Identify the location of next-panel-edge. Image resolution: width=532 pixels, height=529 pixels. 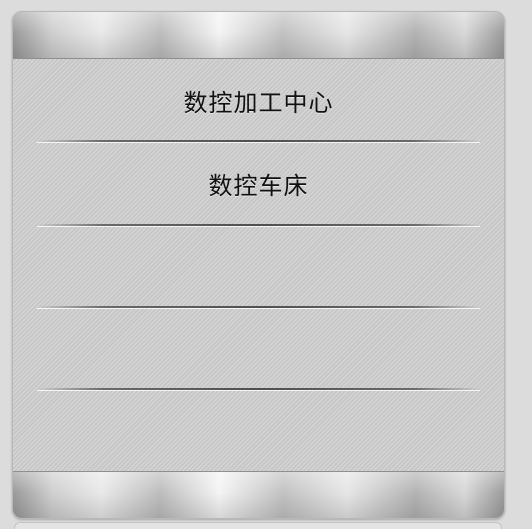
(258, 525).